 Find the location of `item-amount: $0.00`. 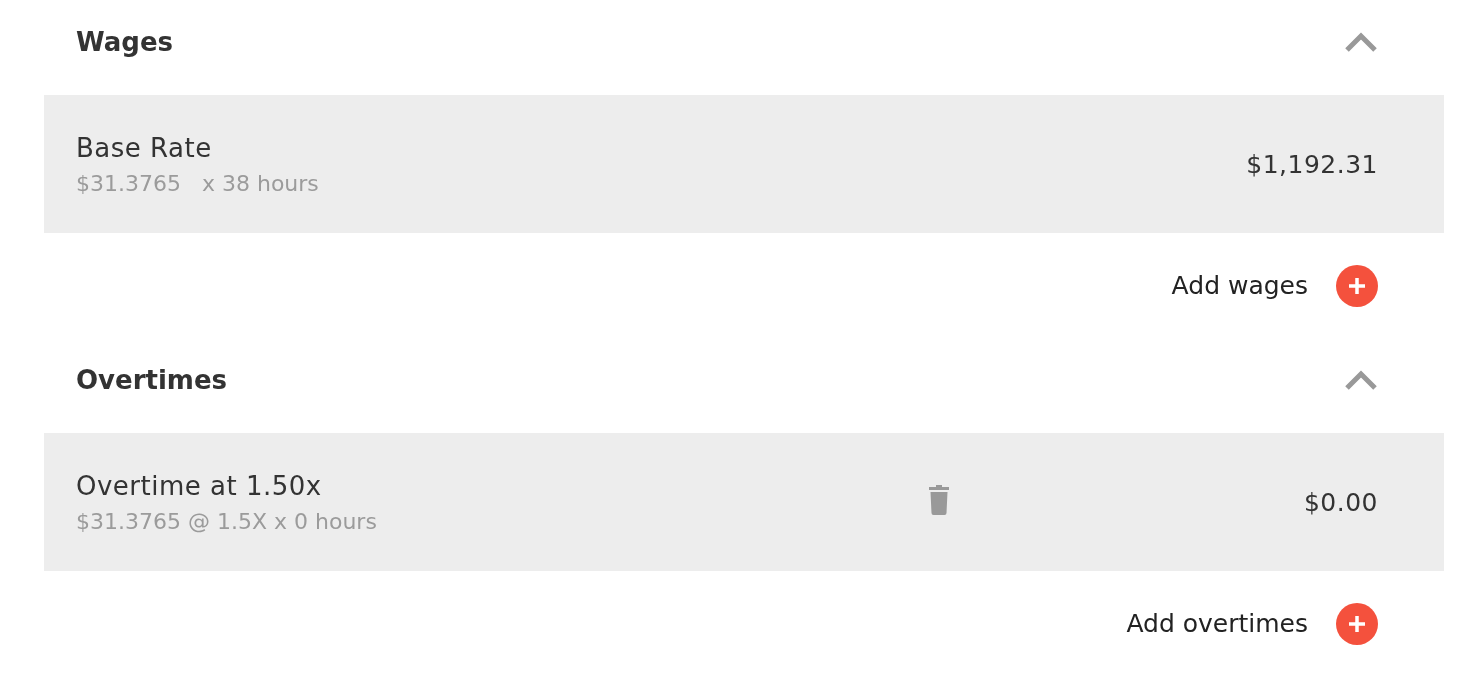

item-amount: $0.00 is located at coordinates (1340, 502).